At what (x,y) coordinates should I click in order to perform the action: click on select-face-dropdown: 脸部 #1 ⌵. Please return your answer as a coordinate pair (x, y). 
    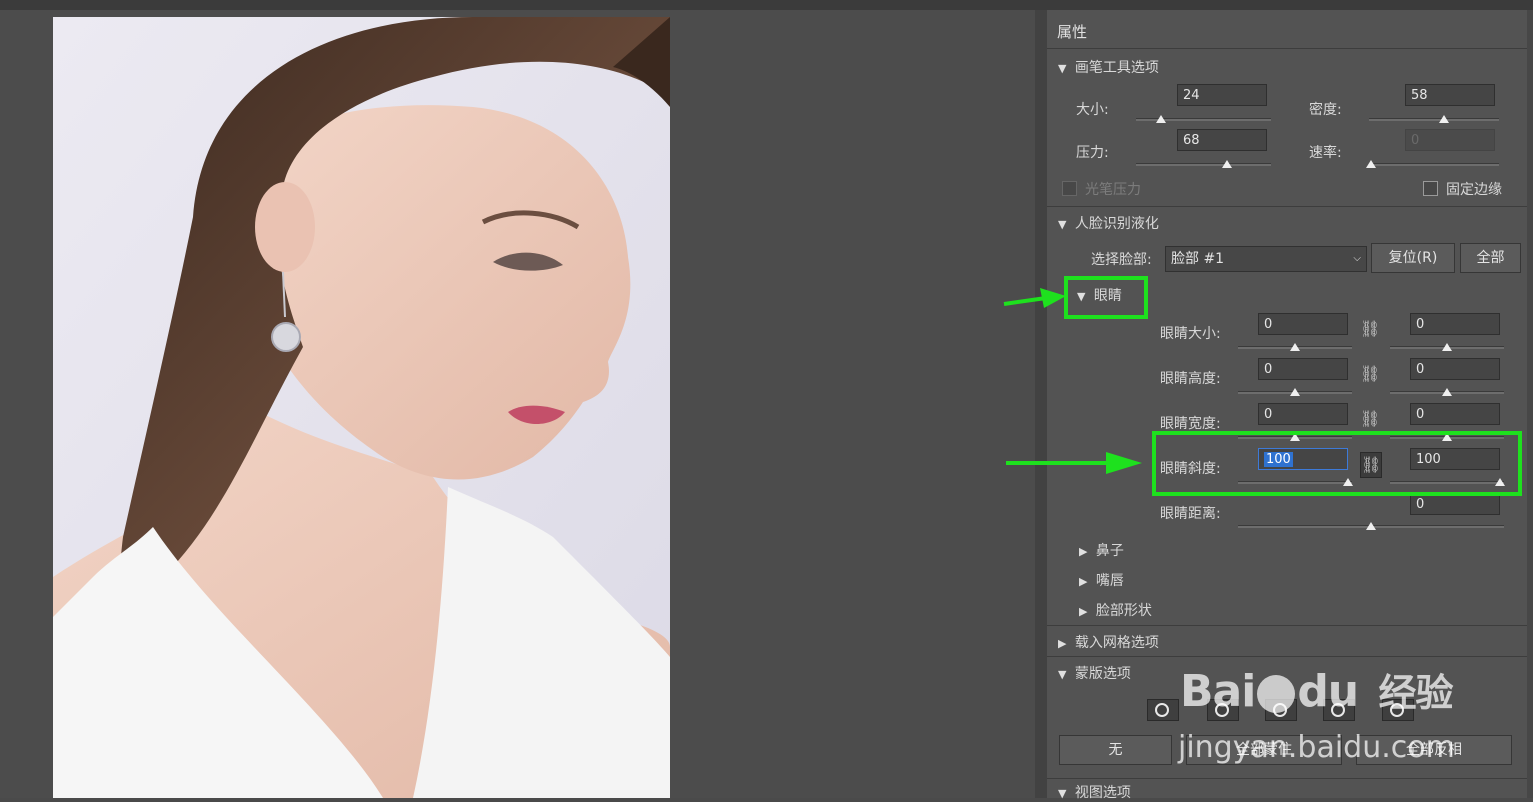
    Looking at the image, I should click on (1266, 259).